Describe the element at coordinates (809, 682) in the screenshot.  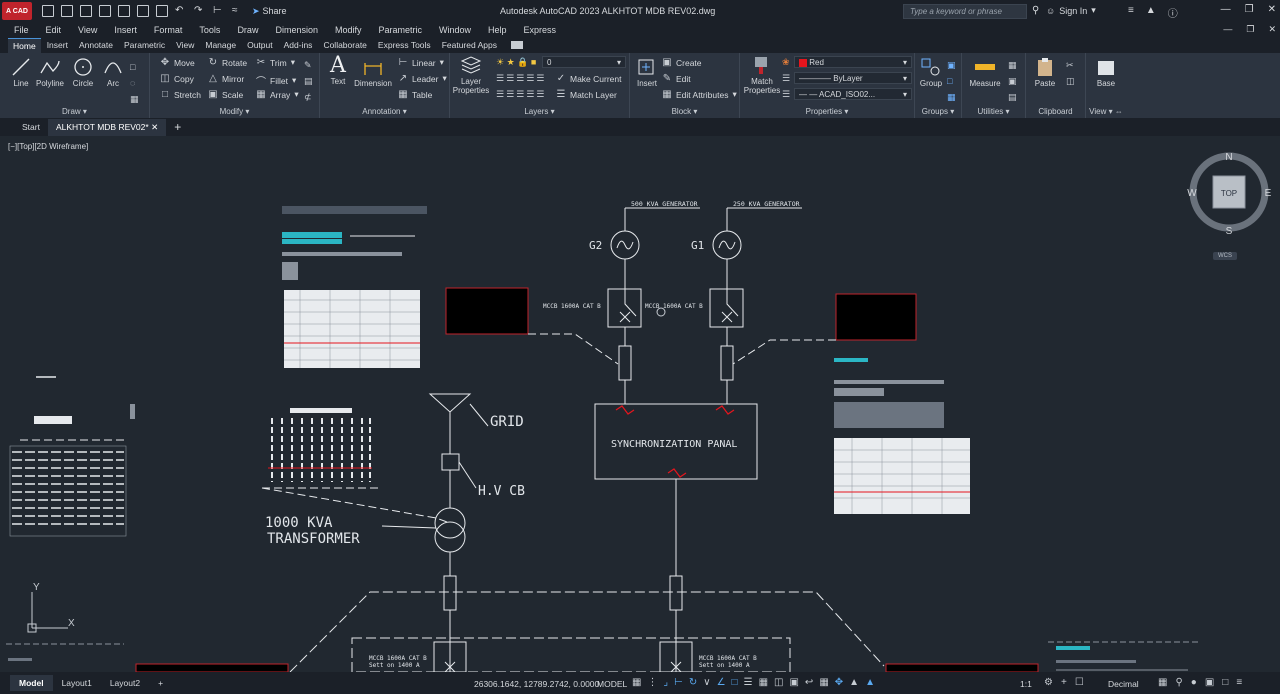
I see `dynamic-ucs-icon: ↩` at that location.